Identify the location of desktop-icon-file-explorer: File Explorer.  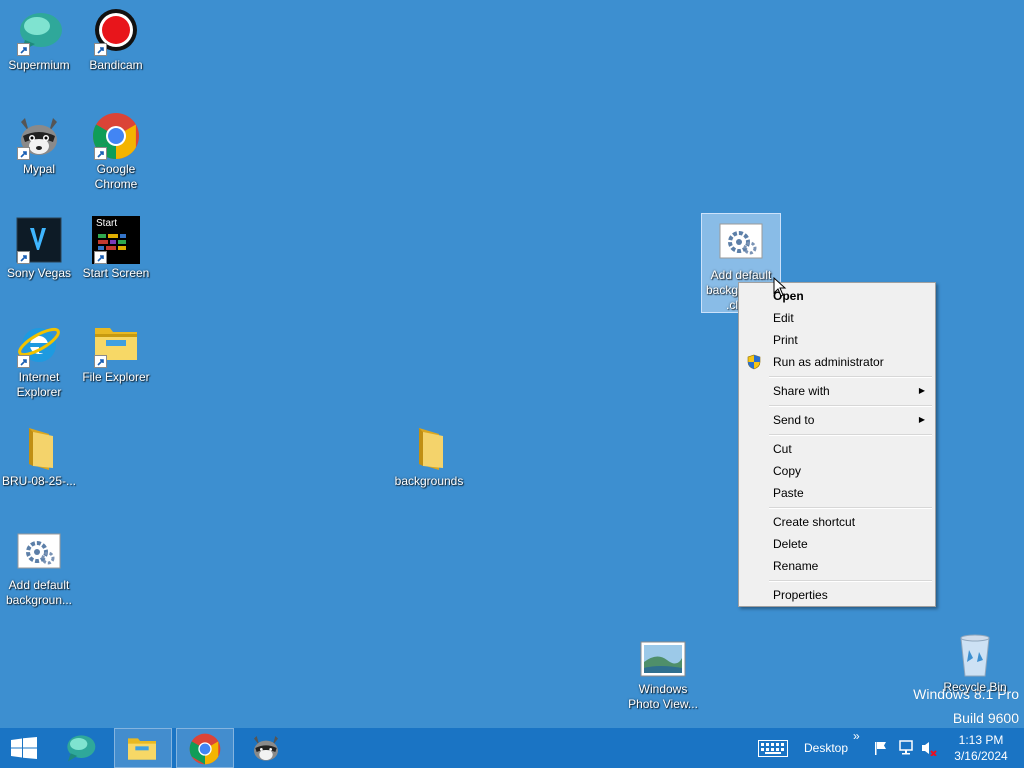
(116, 352).